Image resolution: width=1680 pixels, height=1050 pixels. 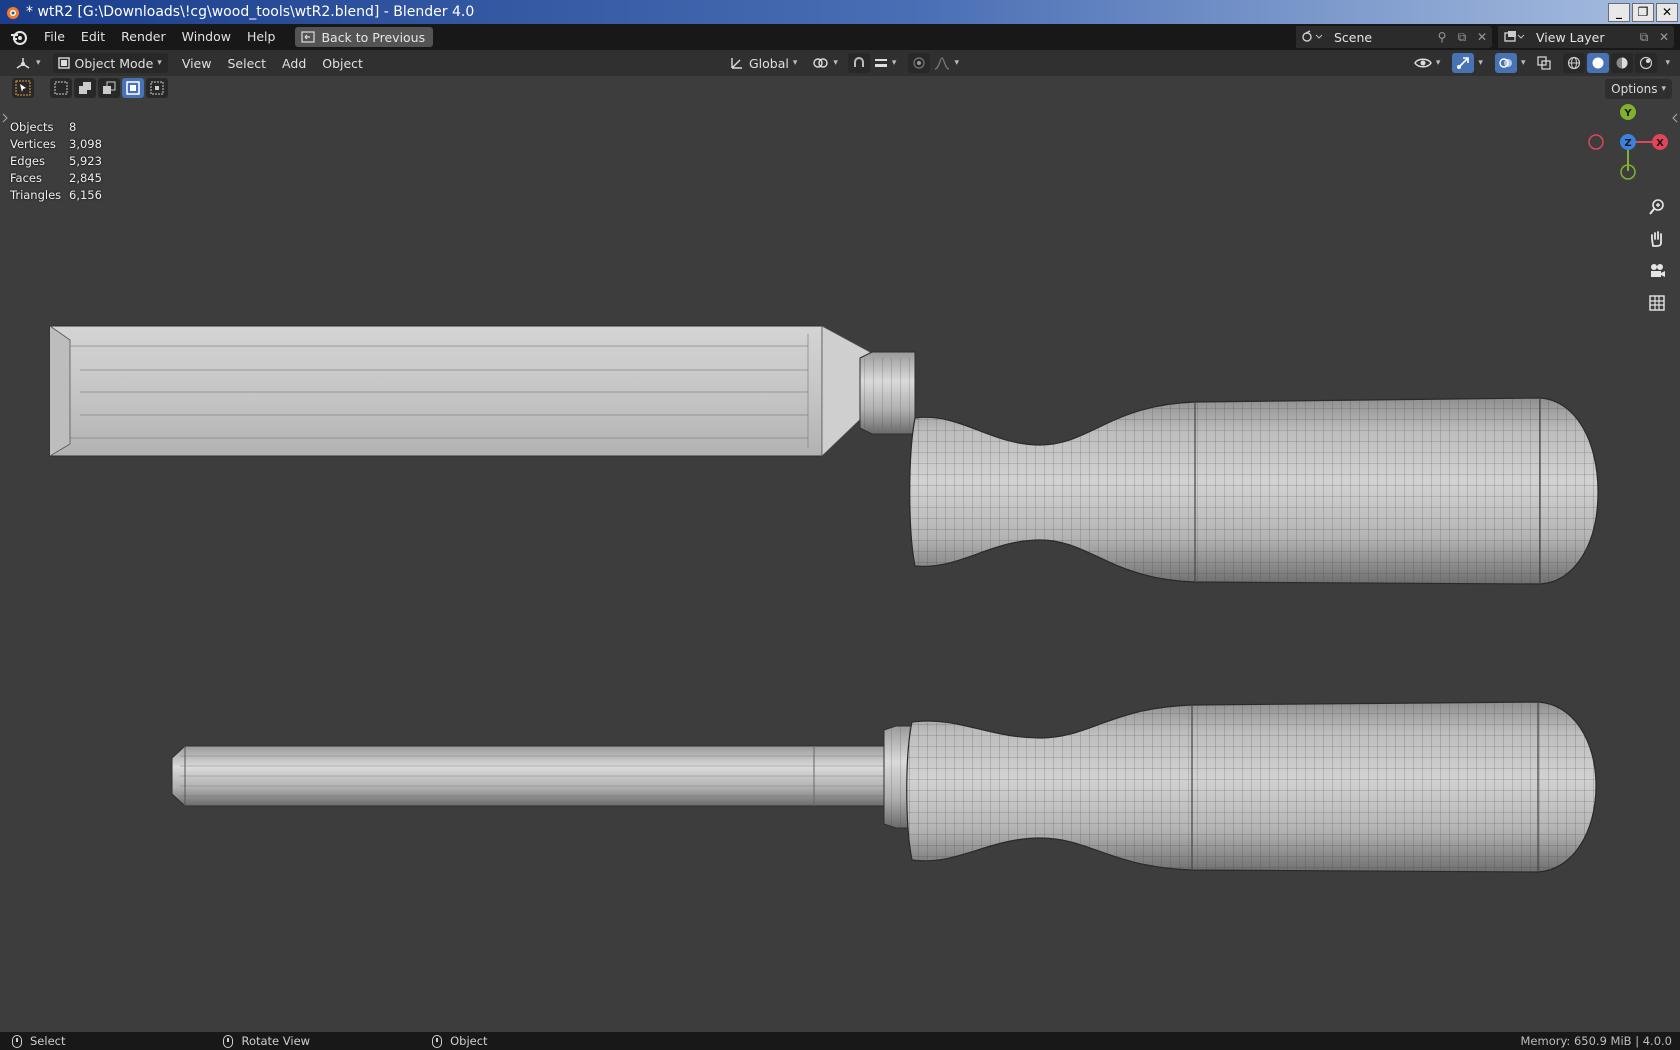 What do you see at coordinates (276, 1041) in the screenshot?
I see `status-rotate-label: Rotate View` at bounding box center [276, 1041].